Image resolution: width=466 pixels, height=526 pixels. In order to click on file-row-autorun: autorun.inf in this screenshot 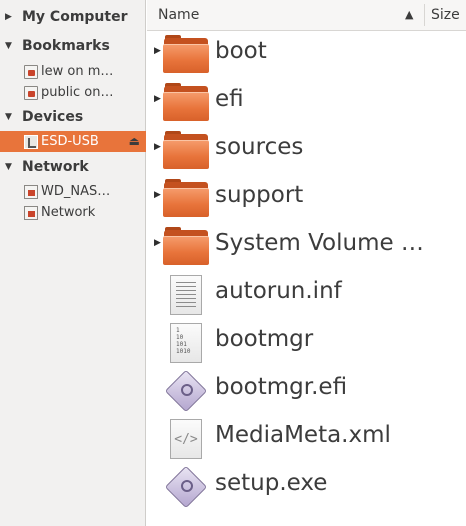, I will do `click(306, 293)`.